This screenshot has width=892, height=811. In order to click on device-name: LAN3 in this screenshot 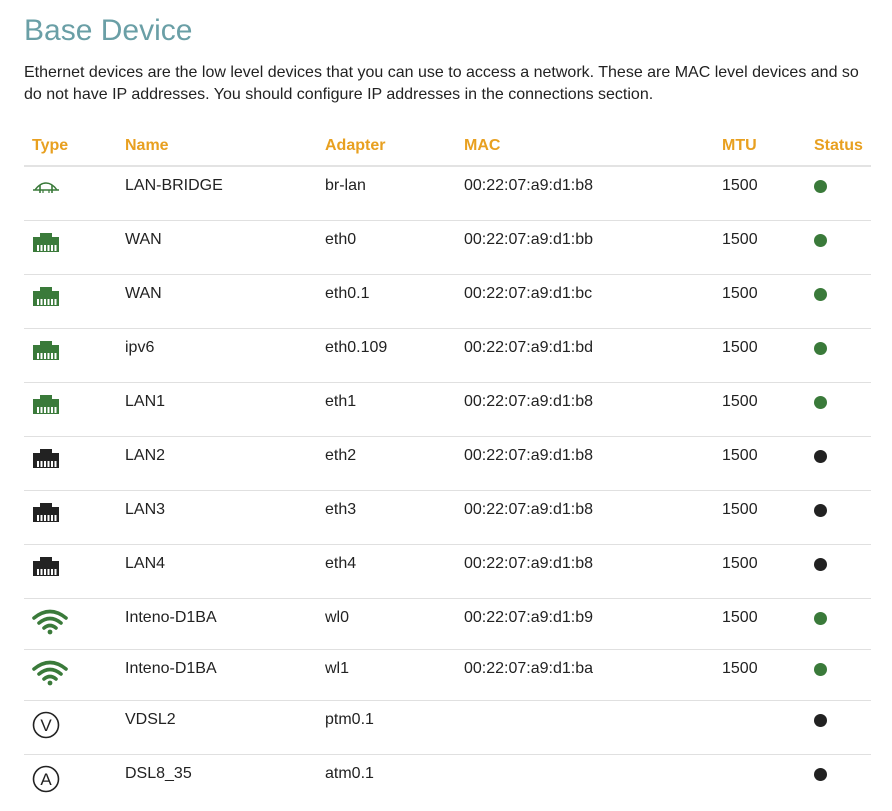, I will do `click(217, 518)`.